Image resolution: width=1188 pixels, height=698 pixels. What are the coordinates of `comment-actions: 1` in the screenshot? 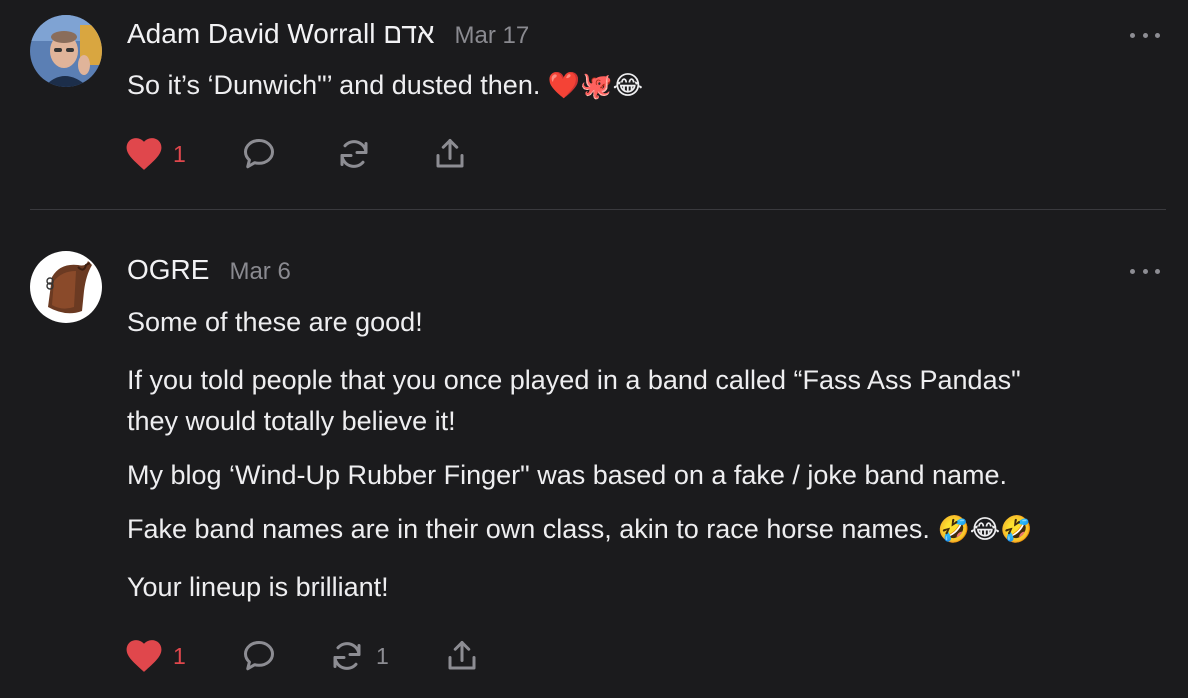 It's located at (325, 154).